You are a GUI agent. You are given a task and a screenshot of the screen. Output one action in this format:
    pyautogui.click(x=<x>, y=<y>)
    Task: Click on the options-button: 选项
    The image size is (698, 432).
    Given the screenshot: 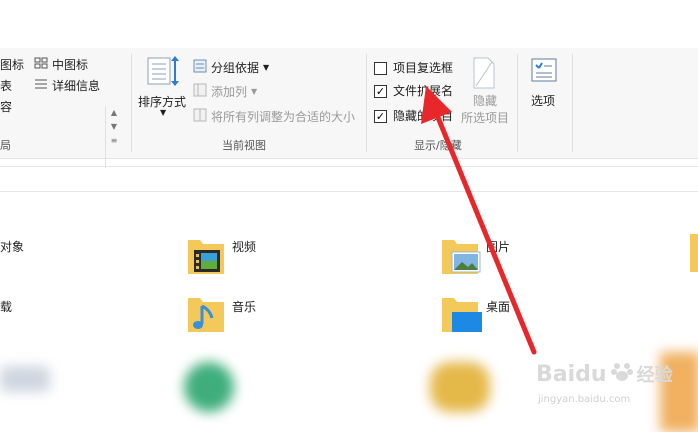 What is the action you would take?
    pyautogui.click(x=543, y=100)
    